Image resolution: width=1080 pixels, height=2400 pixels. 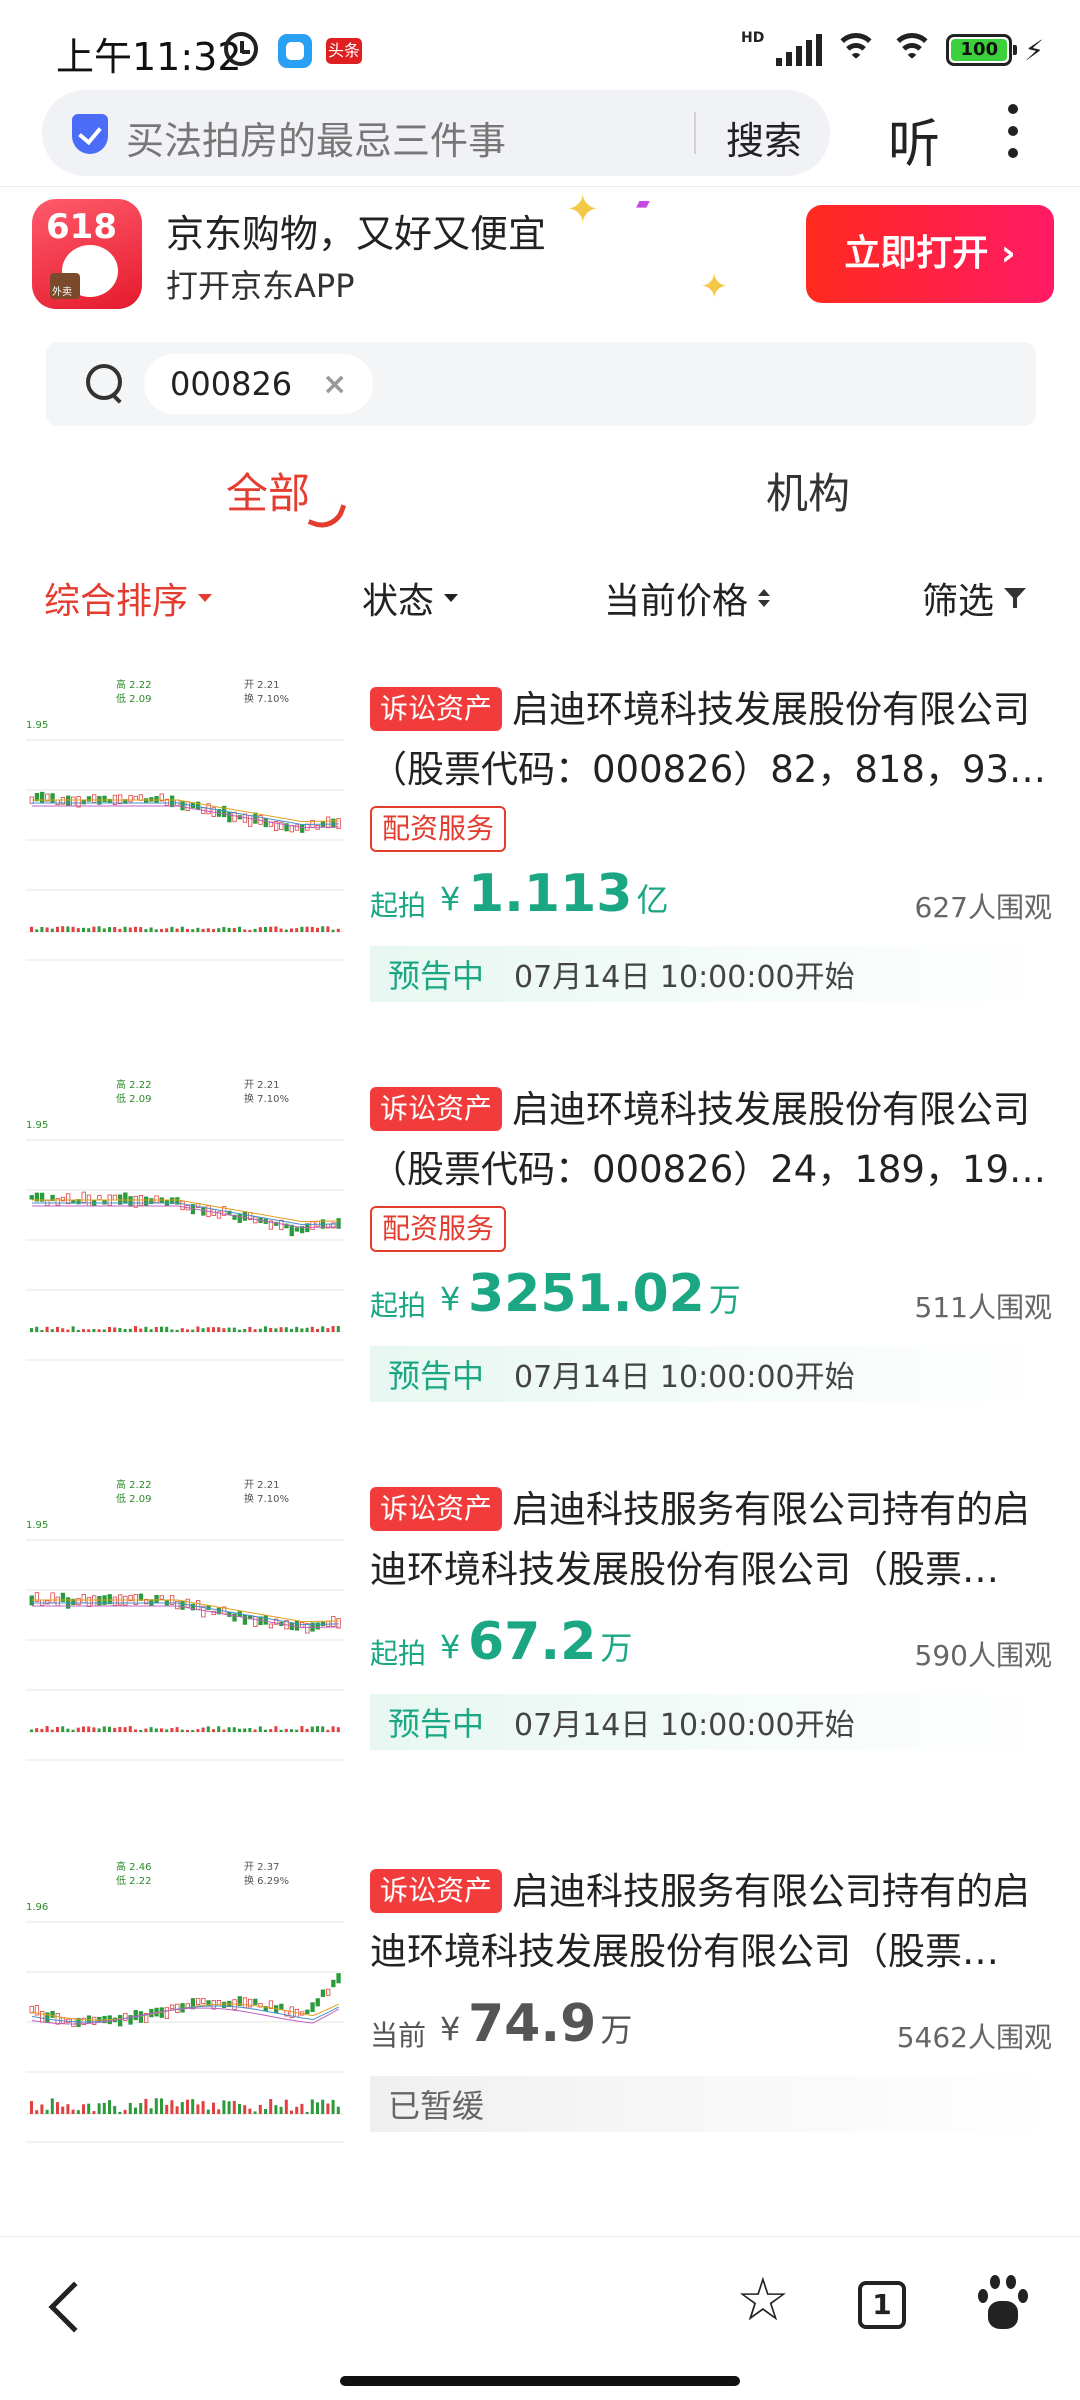 What do you see at coordinates (914, 139) in the screenshot?
I see `listen-button: 听` at bounding box center [914, 139].